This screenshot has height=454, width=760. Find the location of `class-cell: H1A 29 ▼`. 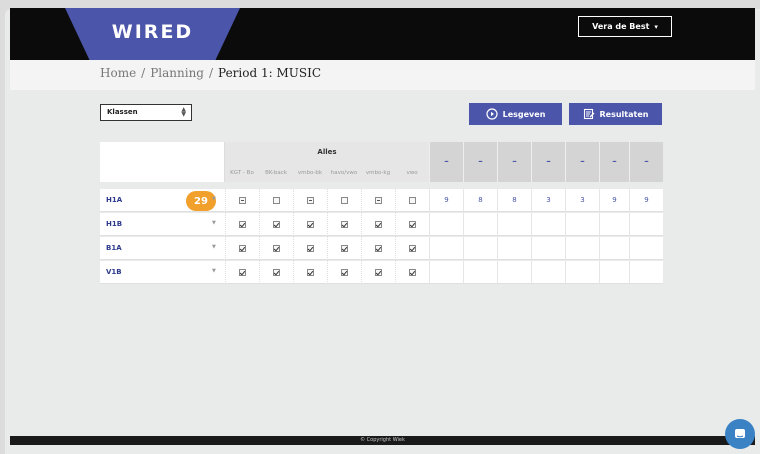

class-cell: H1A 29 ▼ is located at coordinates (162, 200).